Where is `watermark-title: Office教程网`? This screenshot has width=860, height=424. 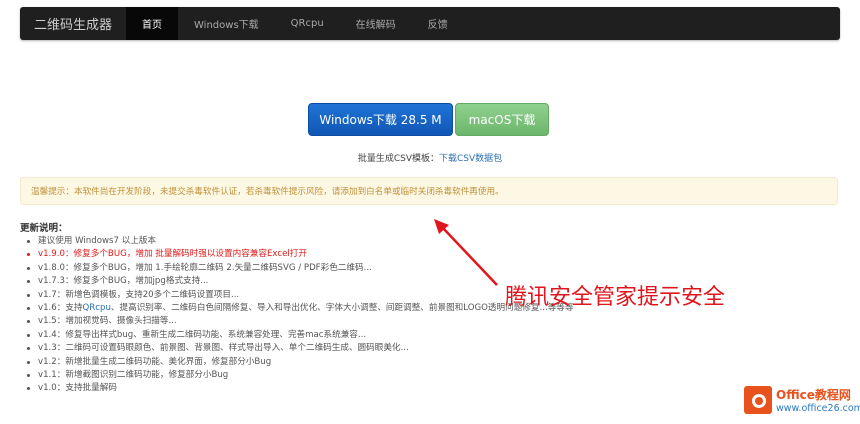 watermark-title: Office教程网 is located at coordinates (813, 395).